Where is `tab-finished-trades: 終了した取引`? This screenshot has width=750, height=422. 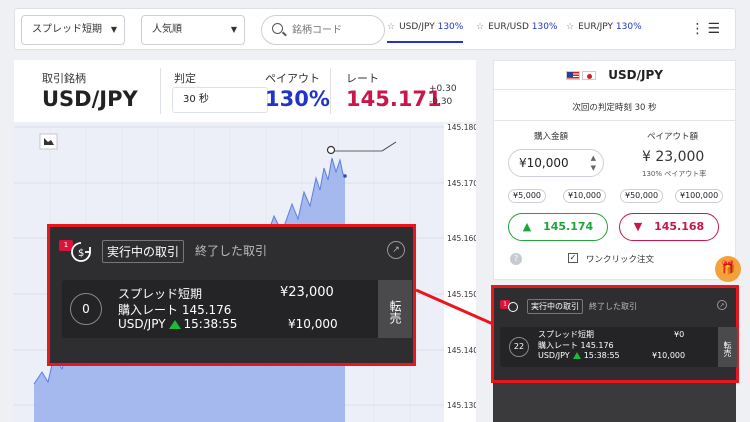
tab-finished-trades: 終了した取引 is located at coordinates (231, 250).